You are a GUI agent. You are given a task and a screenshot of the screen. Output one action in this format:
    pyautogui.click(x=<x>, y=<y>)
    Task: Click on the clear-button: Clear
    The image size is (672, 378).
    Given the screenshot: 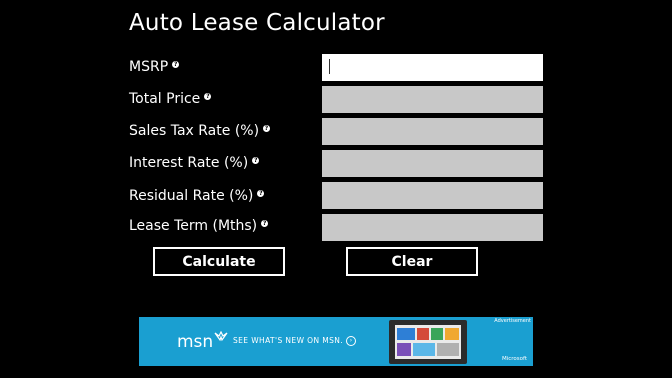 What is the action you would take?
    pyautogui.click(x=412, y=261)
    